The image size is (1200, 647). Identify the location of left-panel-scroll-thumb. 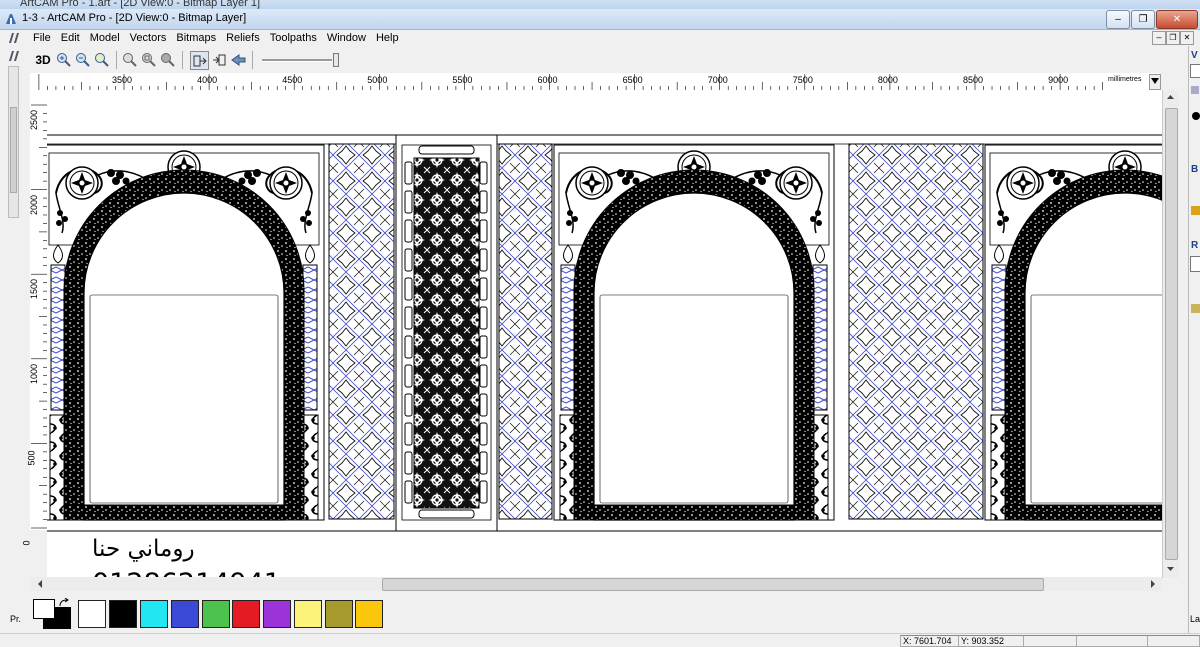
(13, 150).